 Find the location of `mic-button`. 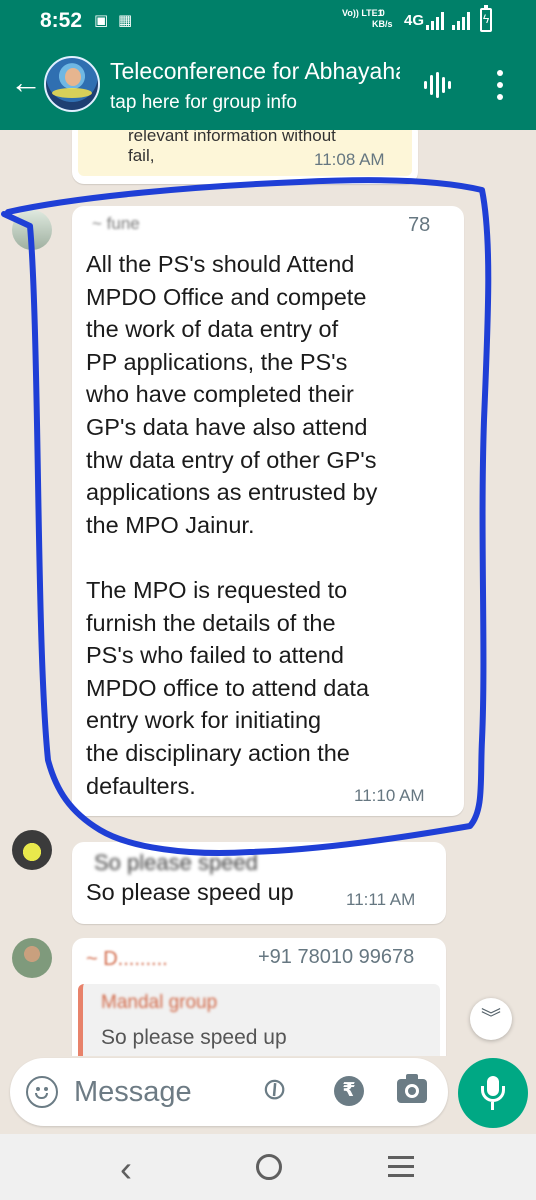

mic-button is located at coordinates (493, 1093).